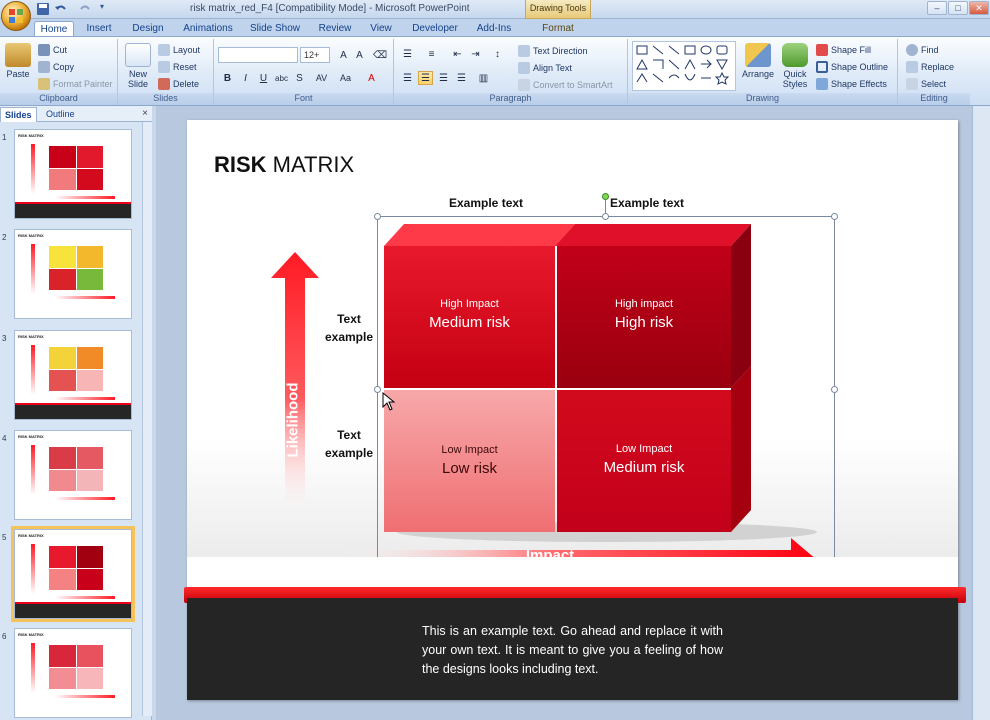  Describe the element at coordinates (545, 68) in the screenshot. I see `align-text-button: Align Text` at that location.